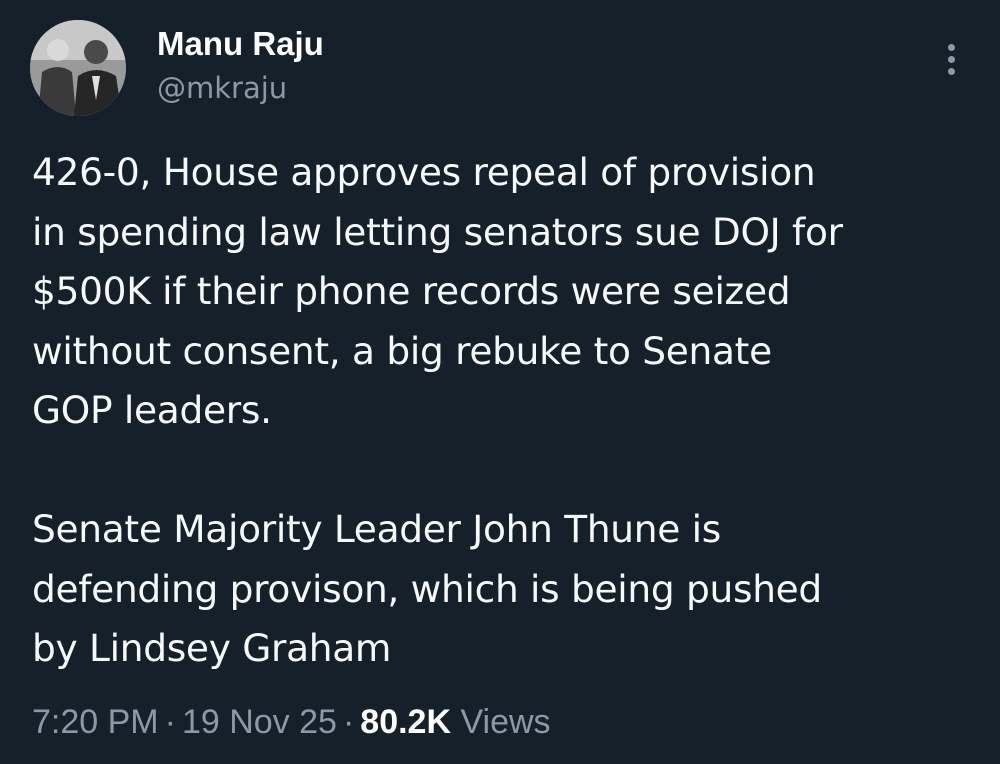  I want to click on views-count: 80.2K, so click(406, 722).